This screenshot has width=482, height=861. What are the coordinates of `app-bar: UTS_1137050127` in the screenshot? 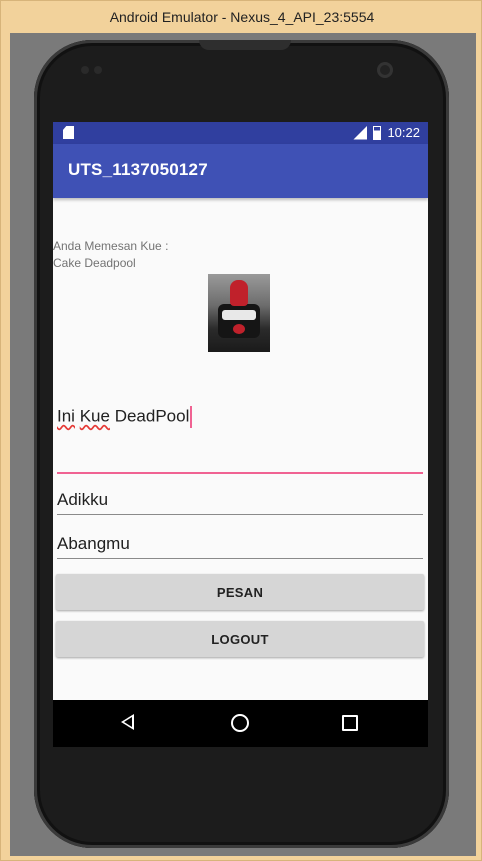 It's located at (240, 171).